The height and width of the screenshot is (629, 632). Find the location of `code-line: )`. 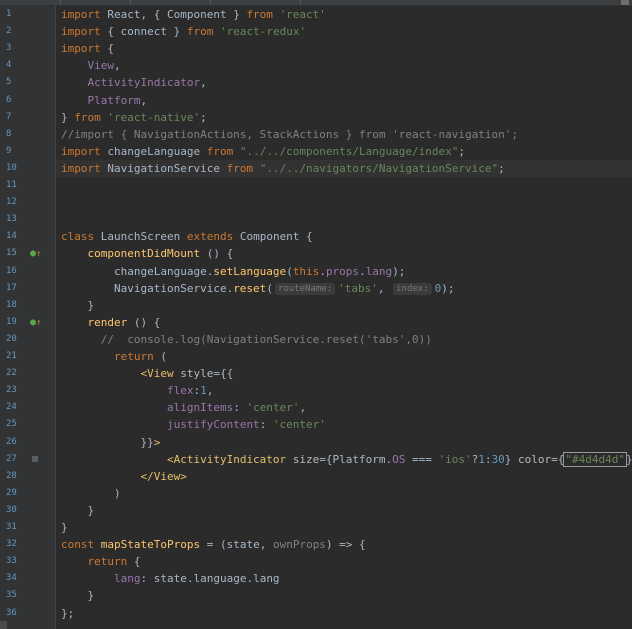

code-line: ) is located at coordinates (344, 493).